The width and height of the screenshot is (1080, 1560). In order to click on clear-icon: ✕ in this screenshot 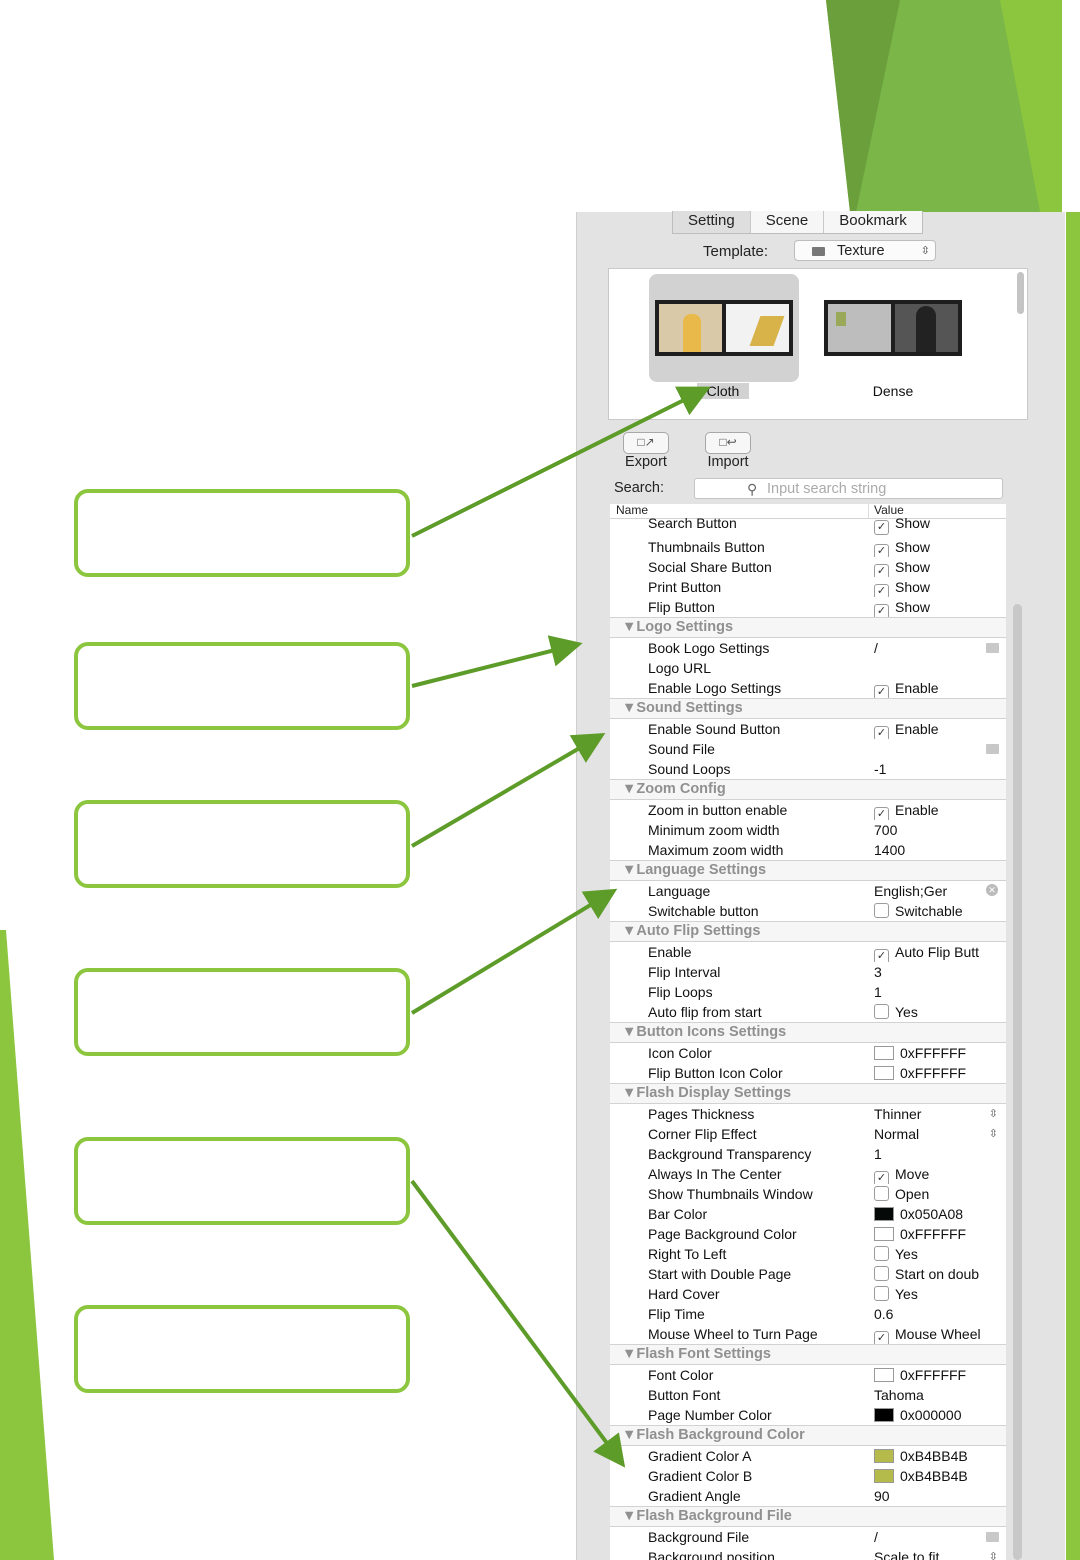, I will do `click(992, 890)`.